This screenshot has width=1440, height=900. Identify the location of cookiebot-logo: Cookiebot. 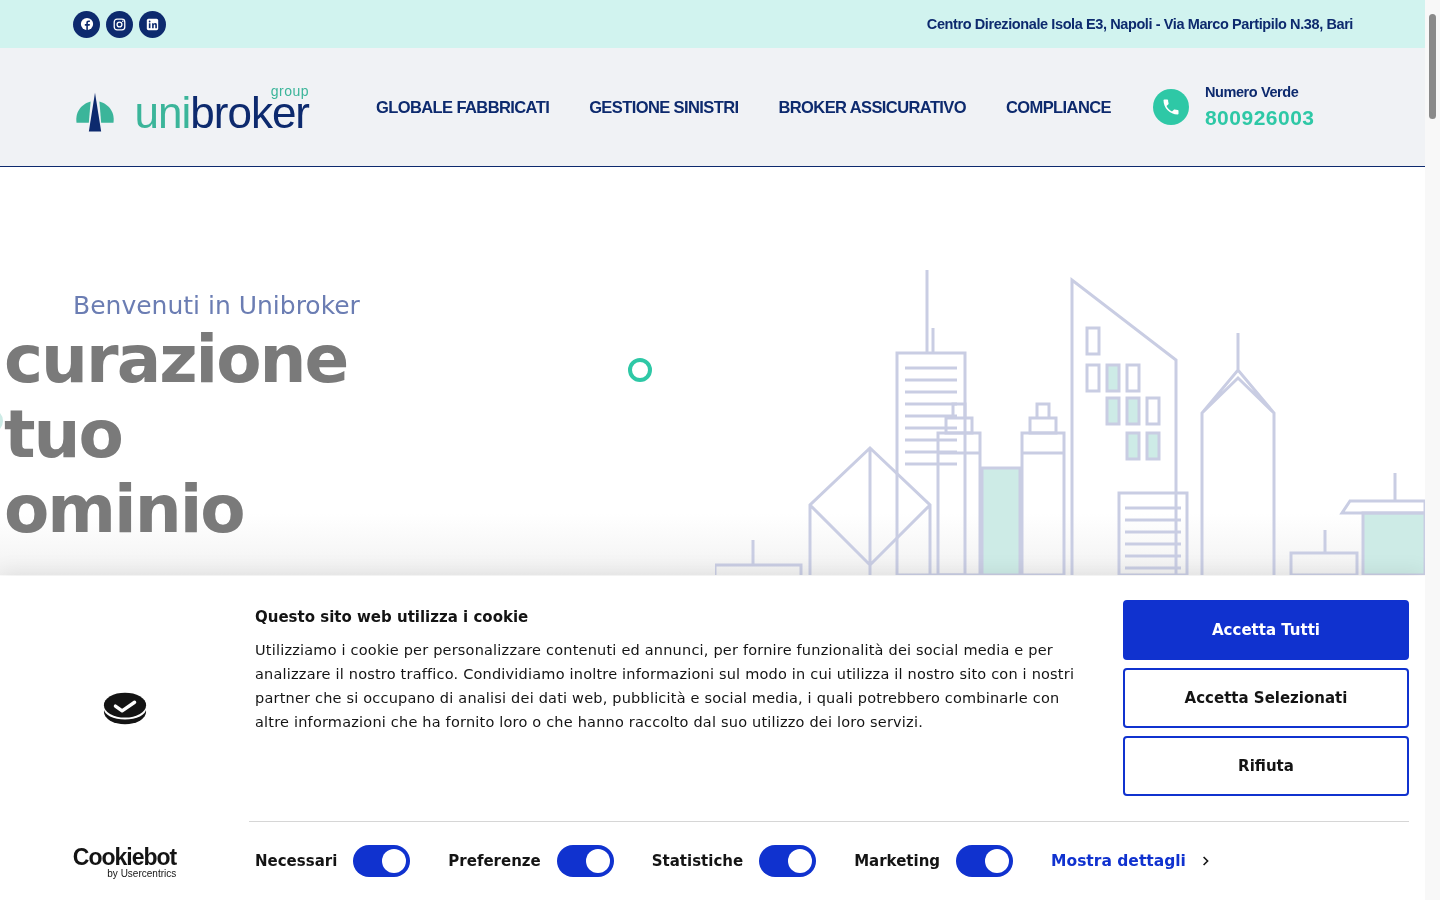
(124, 857).